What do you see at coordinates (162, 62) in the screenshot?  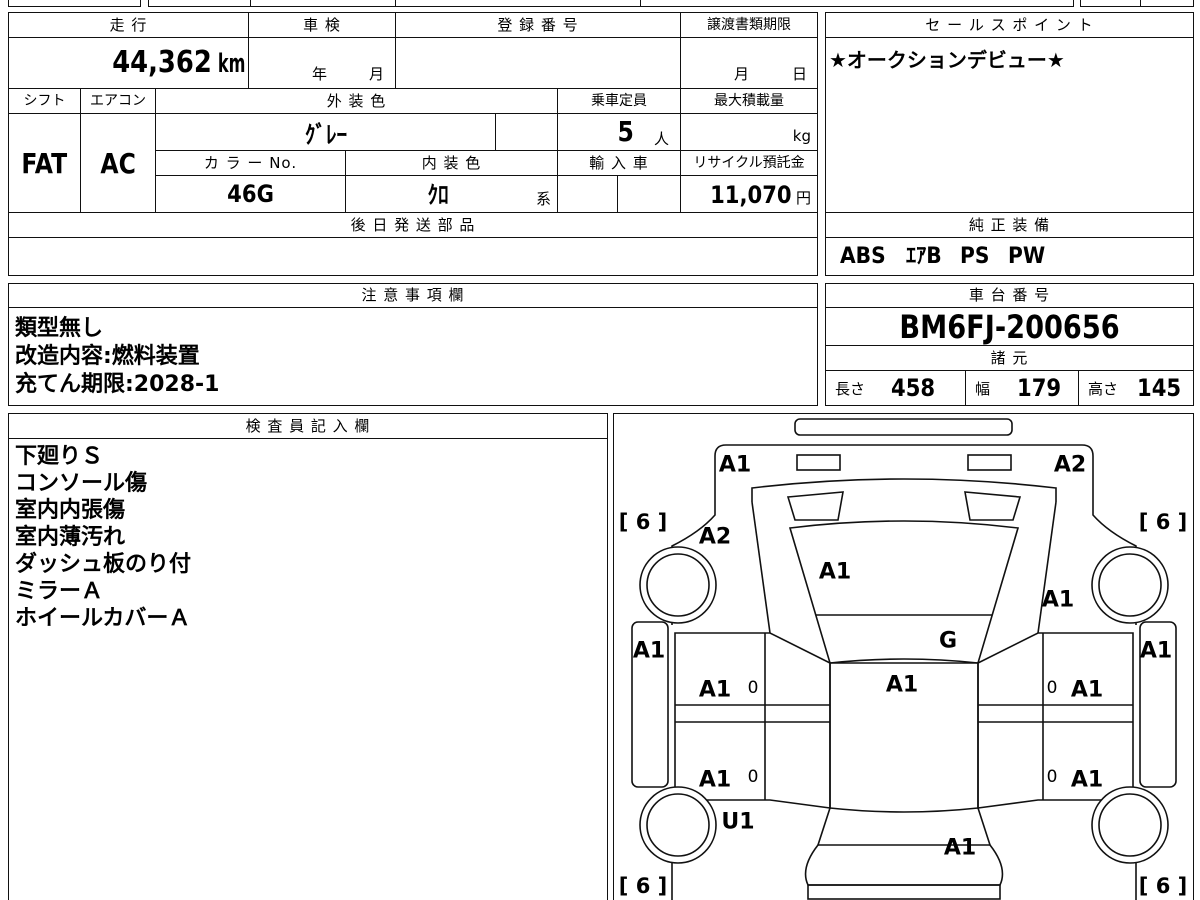 I see `mileage-value: 44,362` at bounding box center [162, 62].